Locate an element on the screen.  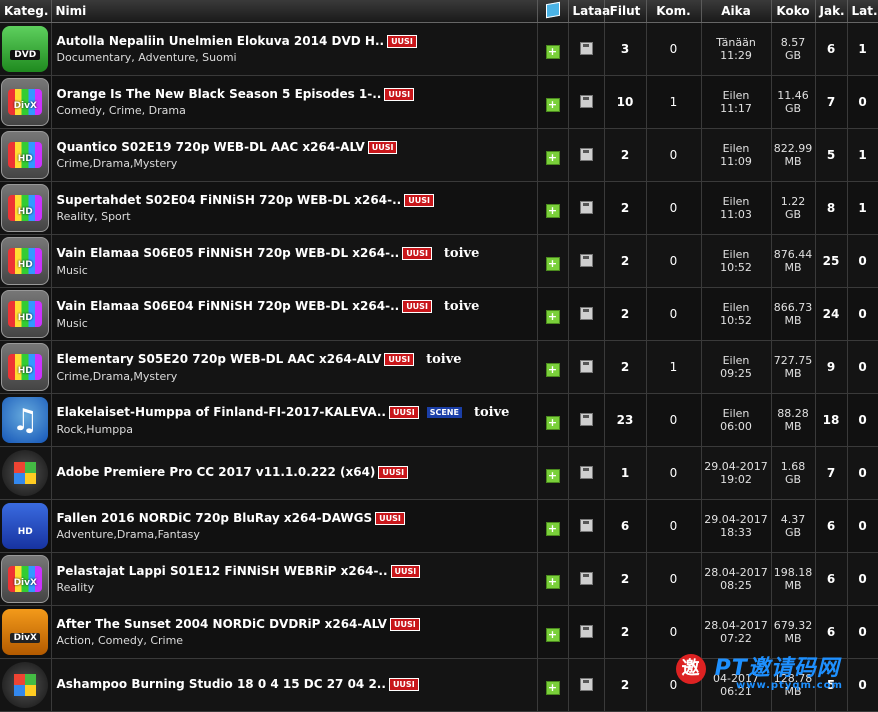
header-aika: Aika is located at coordinates (736, 11).